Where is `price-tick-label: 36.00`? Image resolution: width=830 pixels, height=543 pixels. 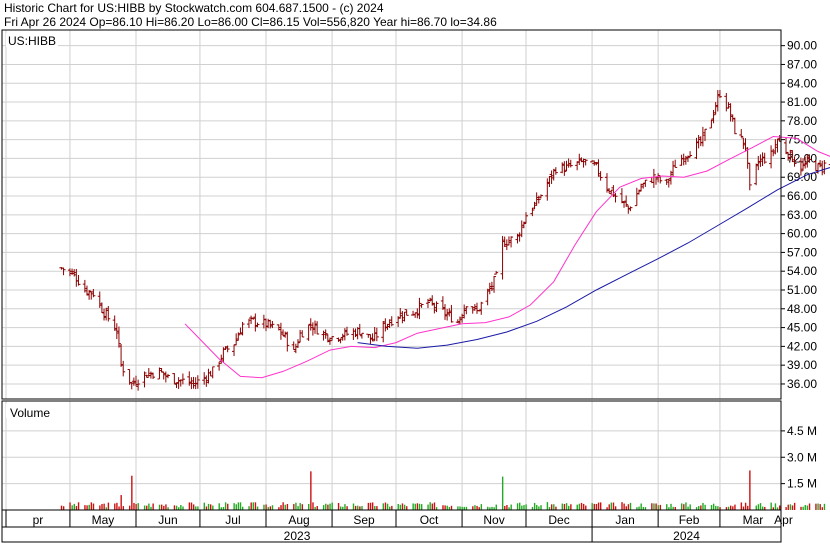
price-tick-label: 36.00 is located at coordinates (802, 384).